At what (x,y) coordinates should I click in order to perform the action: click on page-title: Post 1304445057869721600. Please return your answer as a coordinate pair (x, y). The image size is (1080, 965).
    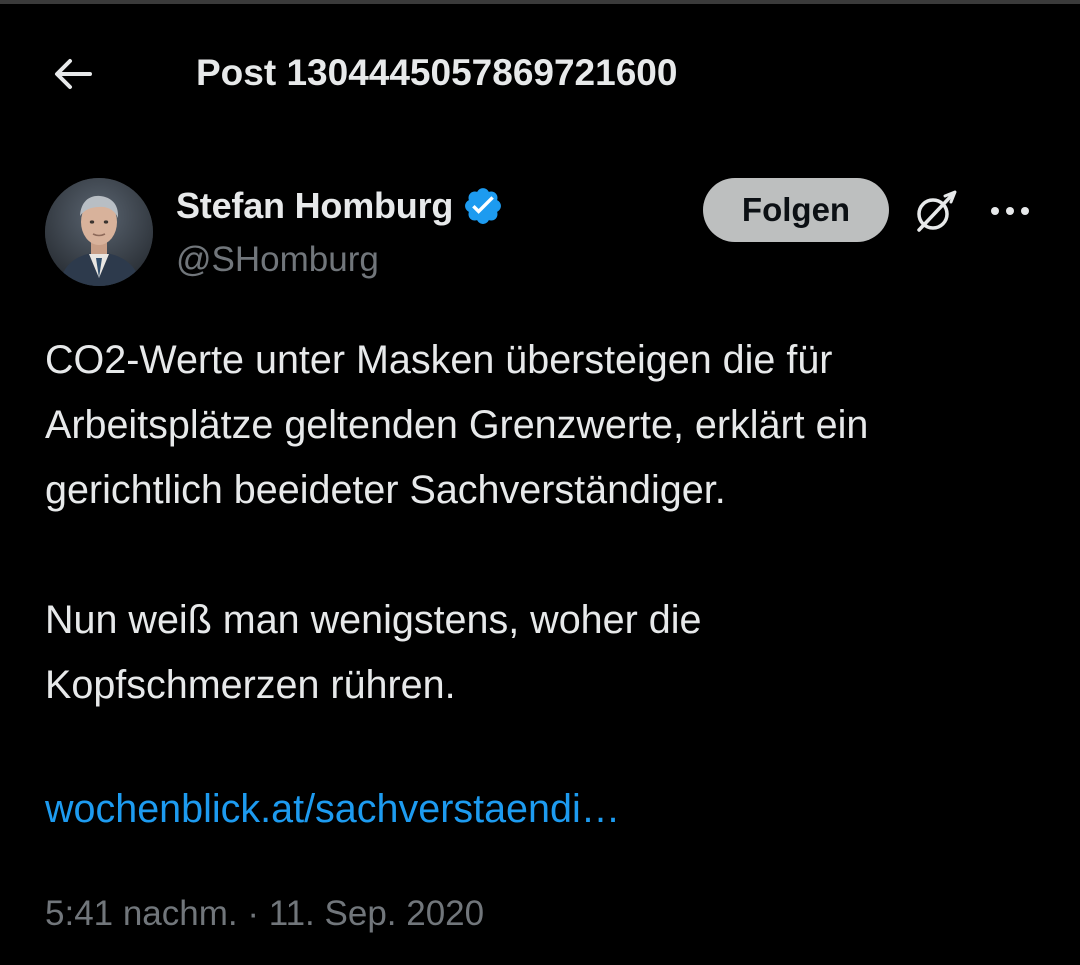
    Looking at the image, I should click on (437, 72).